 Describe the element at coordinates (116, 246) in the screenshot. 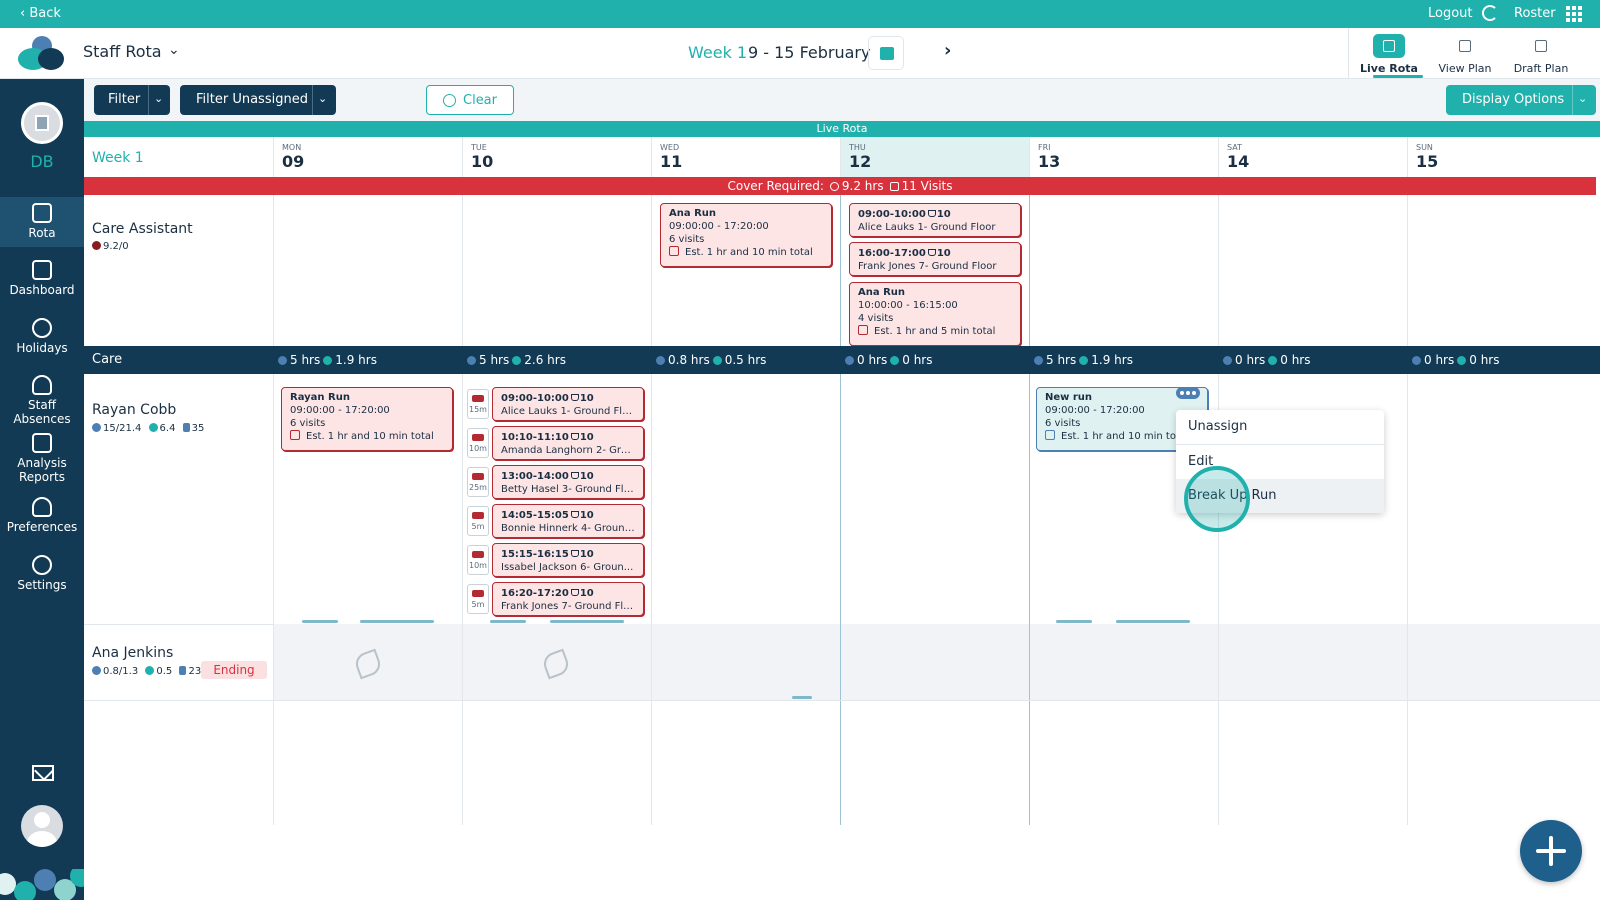

I see `role-hours: 9.2/0` at that location.